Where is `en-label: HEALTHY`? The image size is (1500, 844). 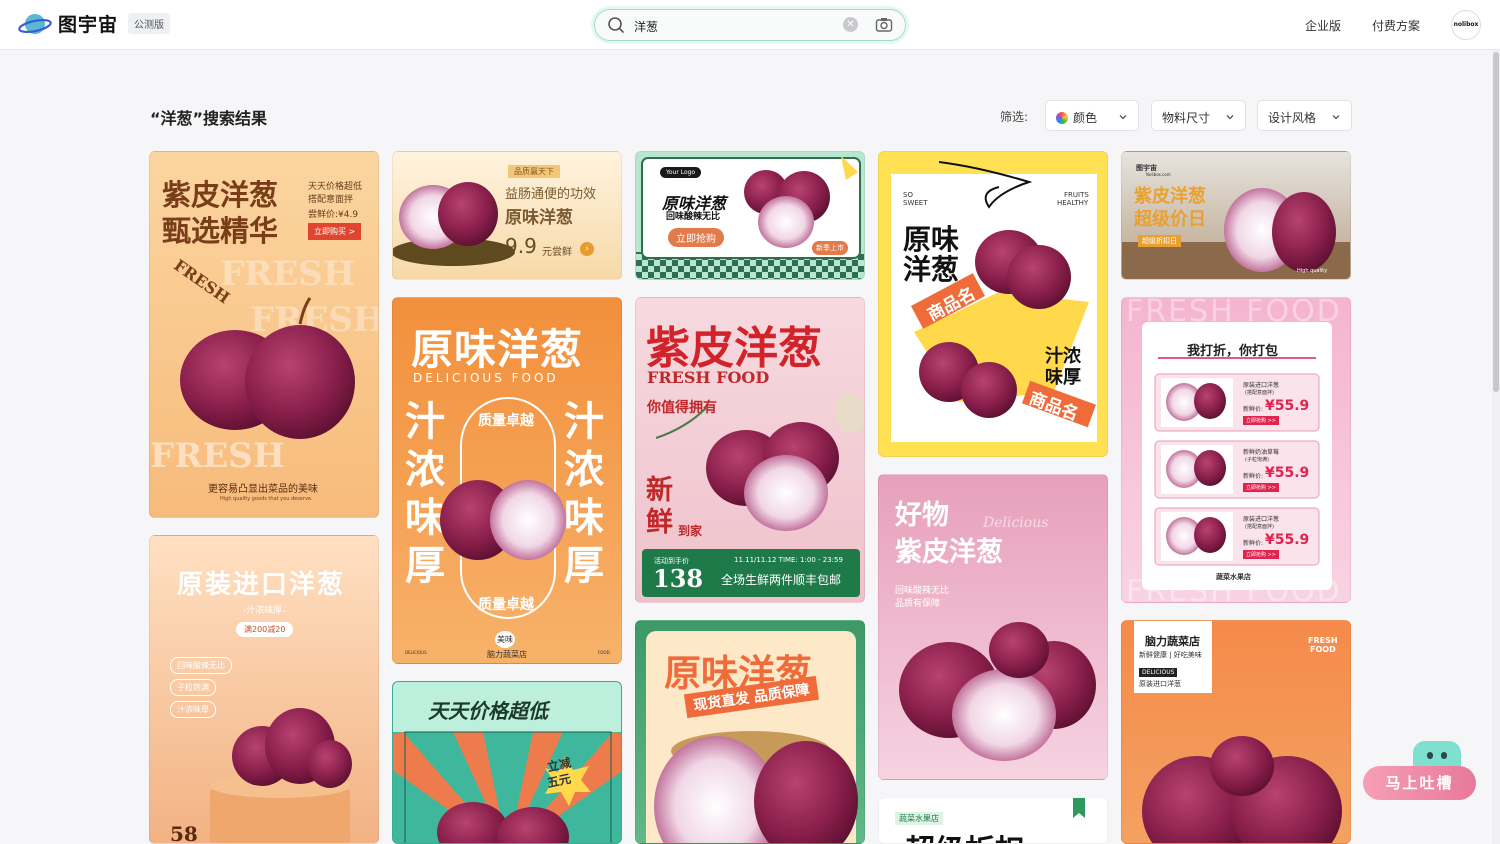 en-label: HEALTHY is located at coordinates (1073, 203).